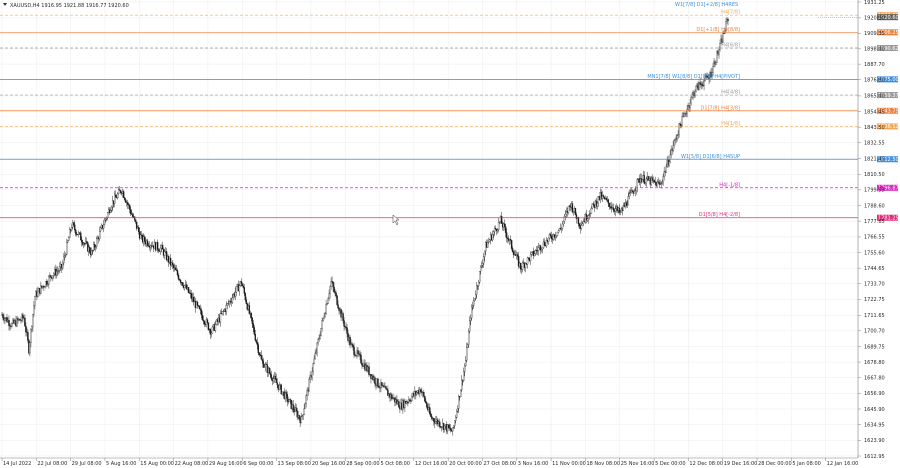 Image resolution: width=900 pixels, height=468 pixels. I want to click on time-tick-label: 11 Nov 00:00, so click(569, 464).